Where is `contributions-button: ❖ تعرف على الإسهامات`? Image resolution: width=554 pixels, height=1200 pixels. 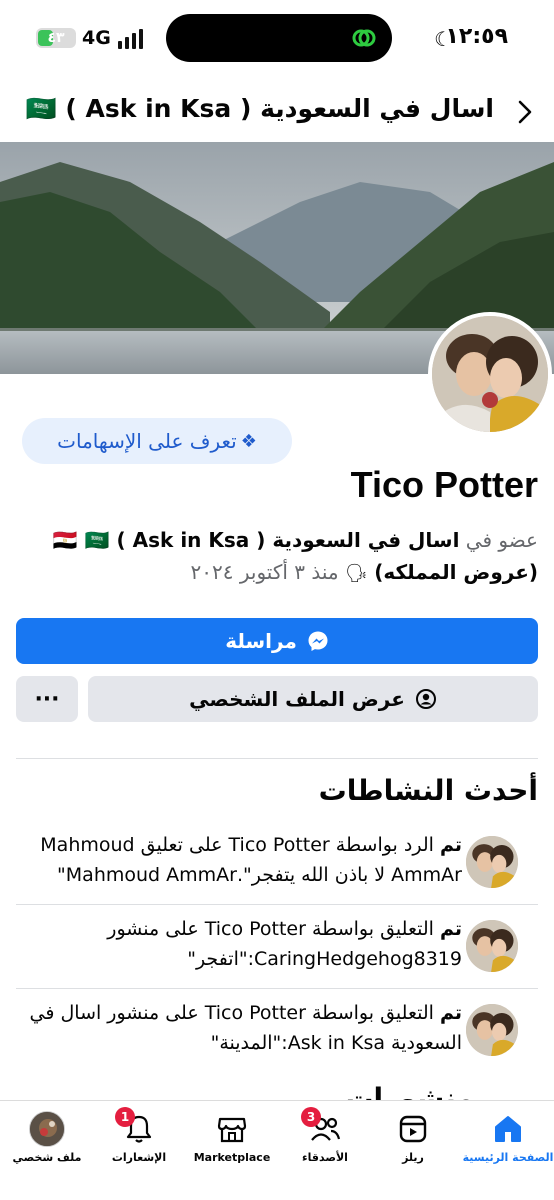 contributions-button: ❖ تعرف على الإسهامات is located at coordinates (157, 441).